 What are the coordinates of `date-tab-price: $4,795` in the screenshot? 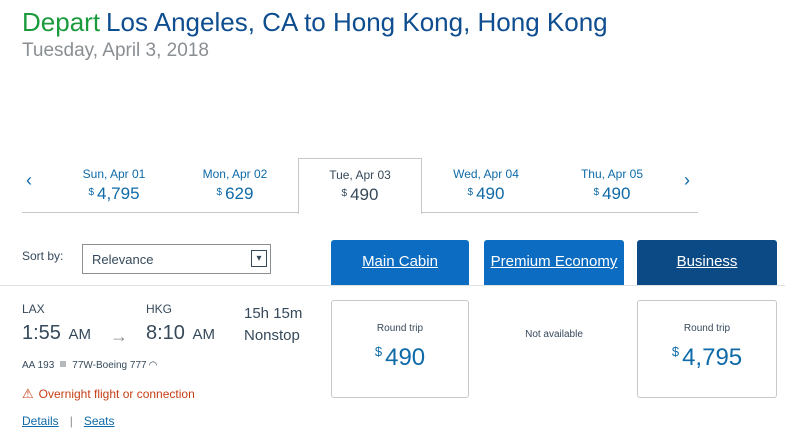 It's located at (114, 194).